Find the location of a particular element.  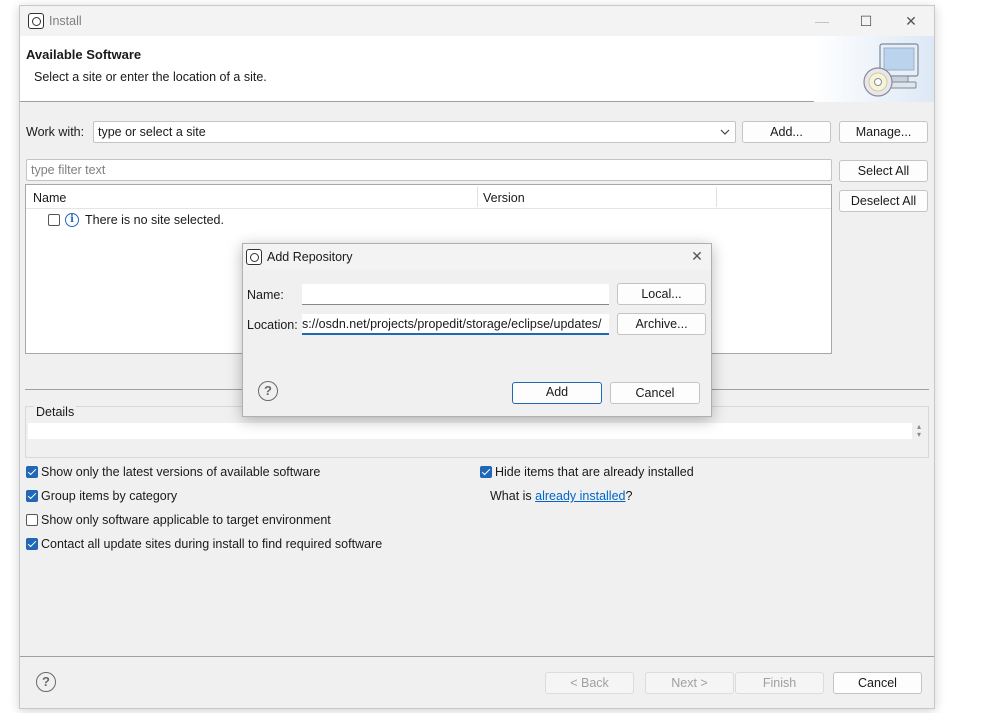

next-button: Next > is located at coordinates (689, 683).